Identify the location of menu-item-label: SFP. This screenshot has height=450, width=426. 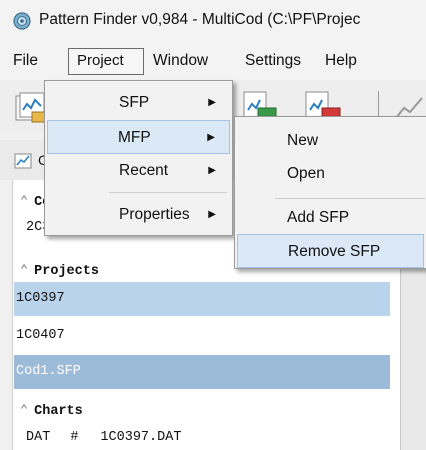
(134, 102).